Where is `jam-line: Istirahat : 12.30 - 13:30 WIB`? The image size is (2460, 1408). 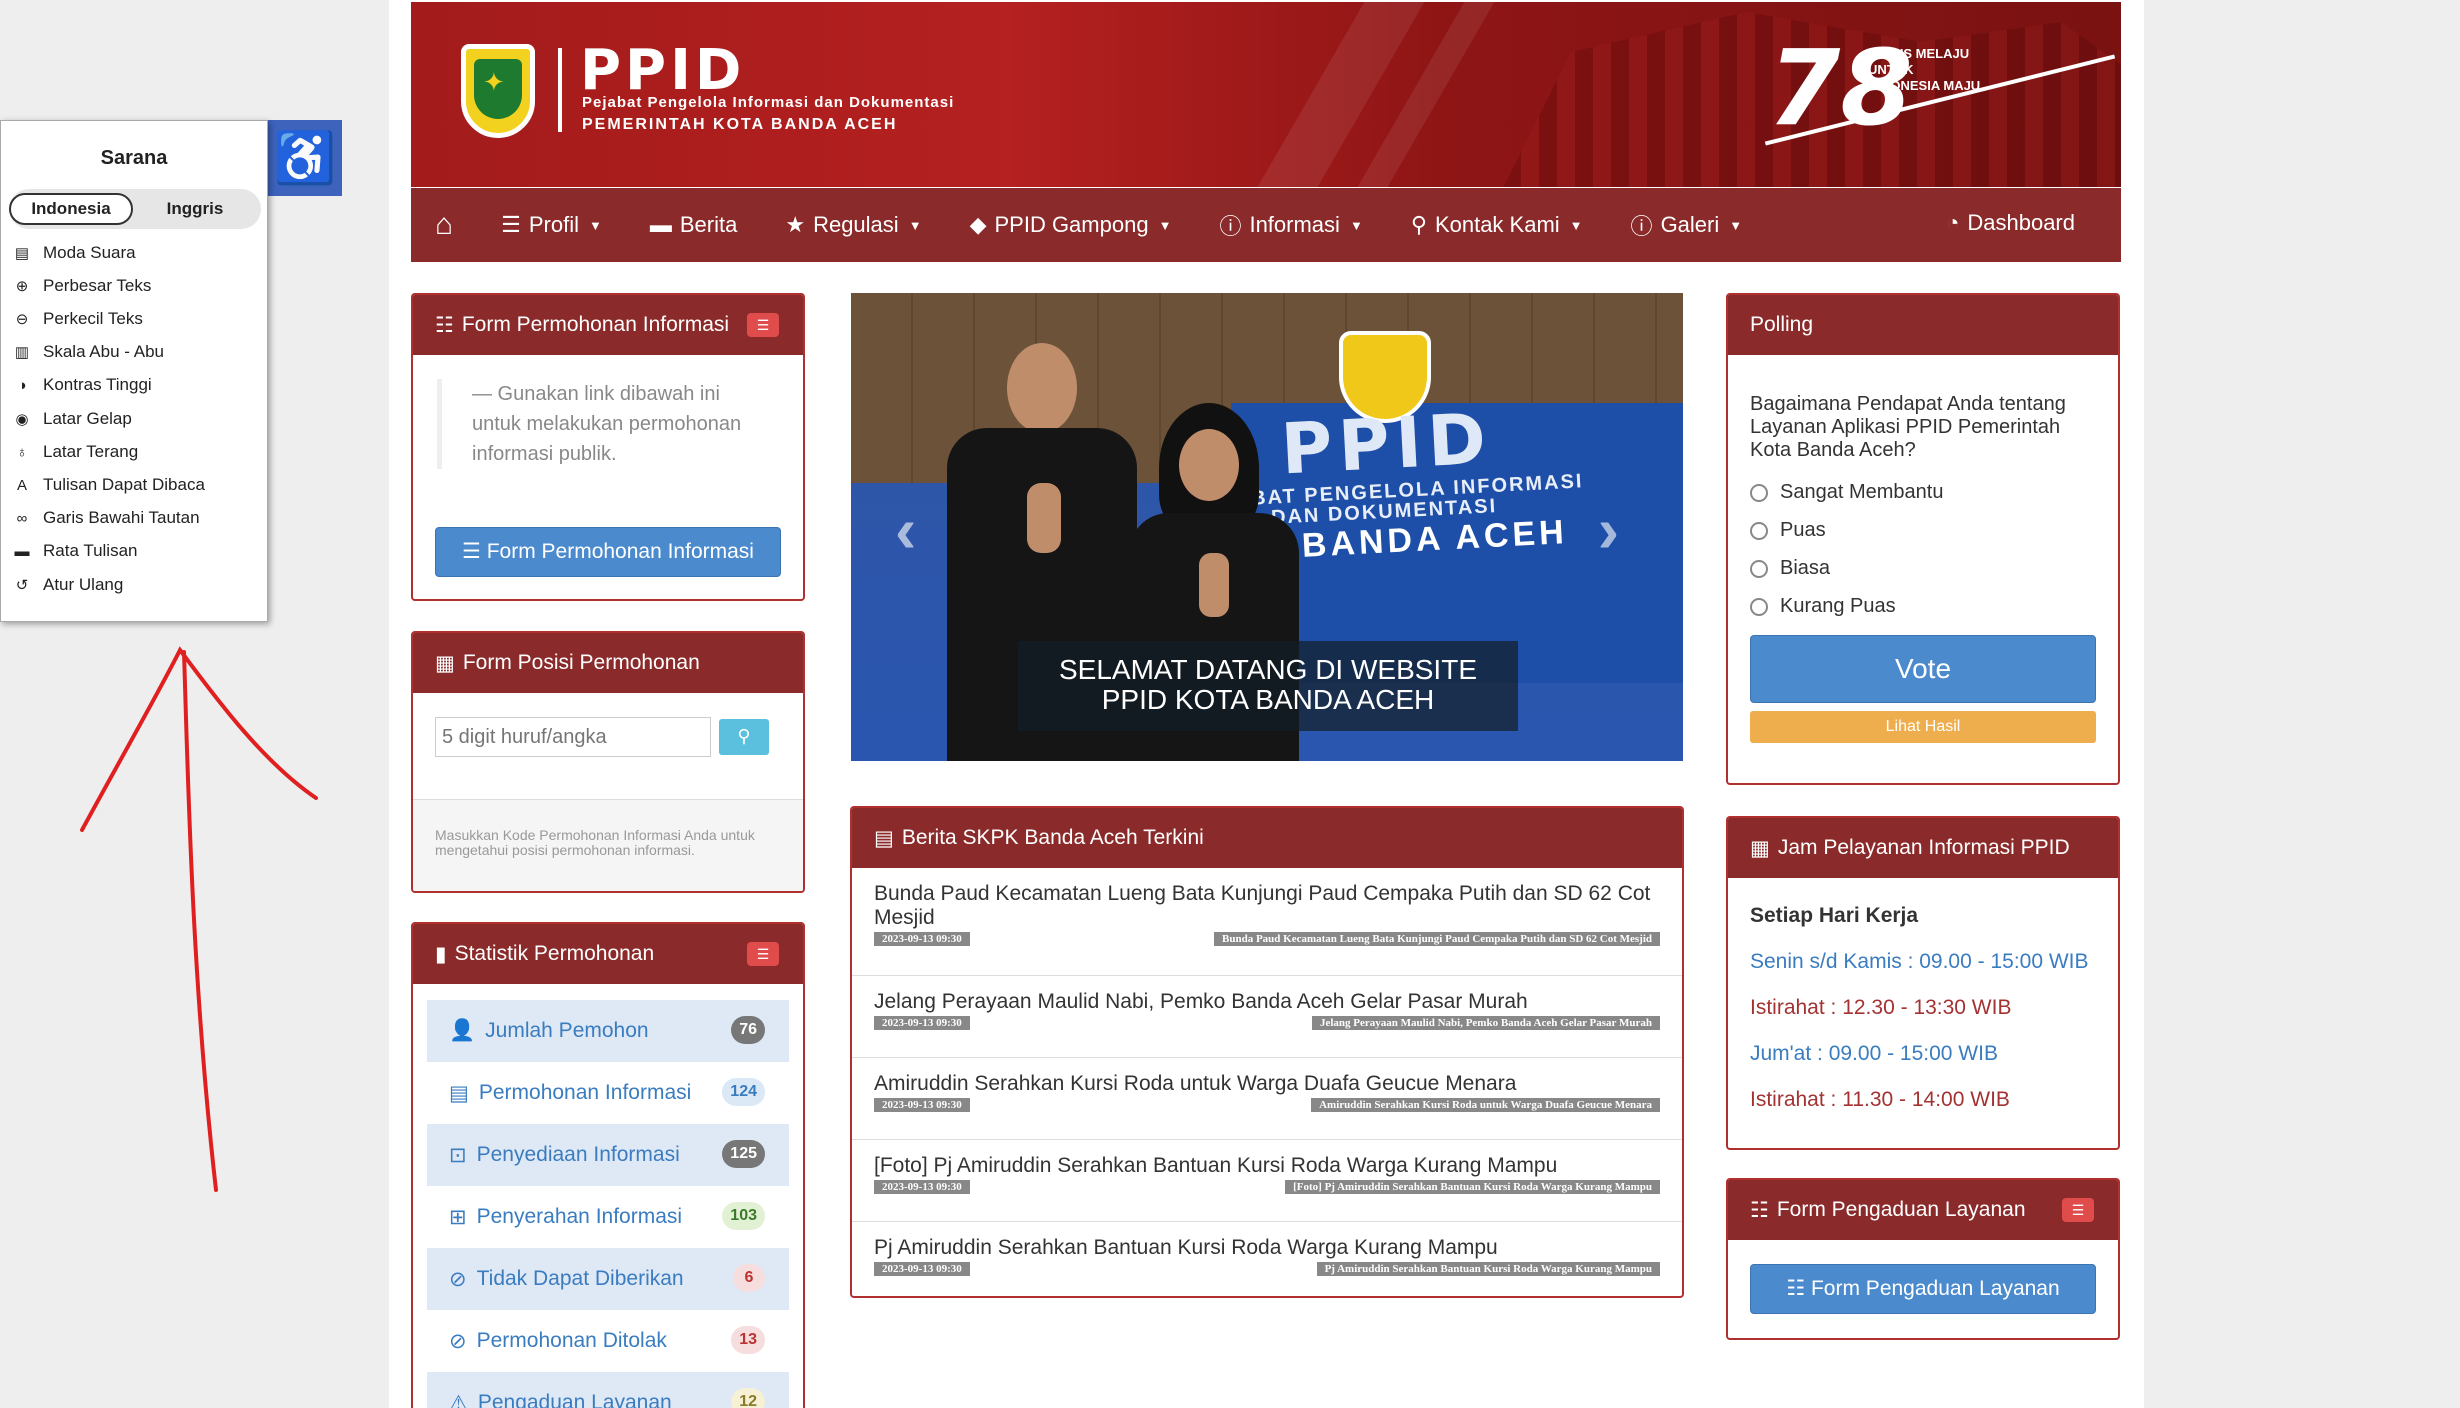
jam-line: Istirahat : 12.30 - 13:30 WIB is located at coordinates (1881, 1007).